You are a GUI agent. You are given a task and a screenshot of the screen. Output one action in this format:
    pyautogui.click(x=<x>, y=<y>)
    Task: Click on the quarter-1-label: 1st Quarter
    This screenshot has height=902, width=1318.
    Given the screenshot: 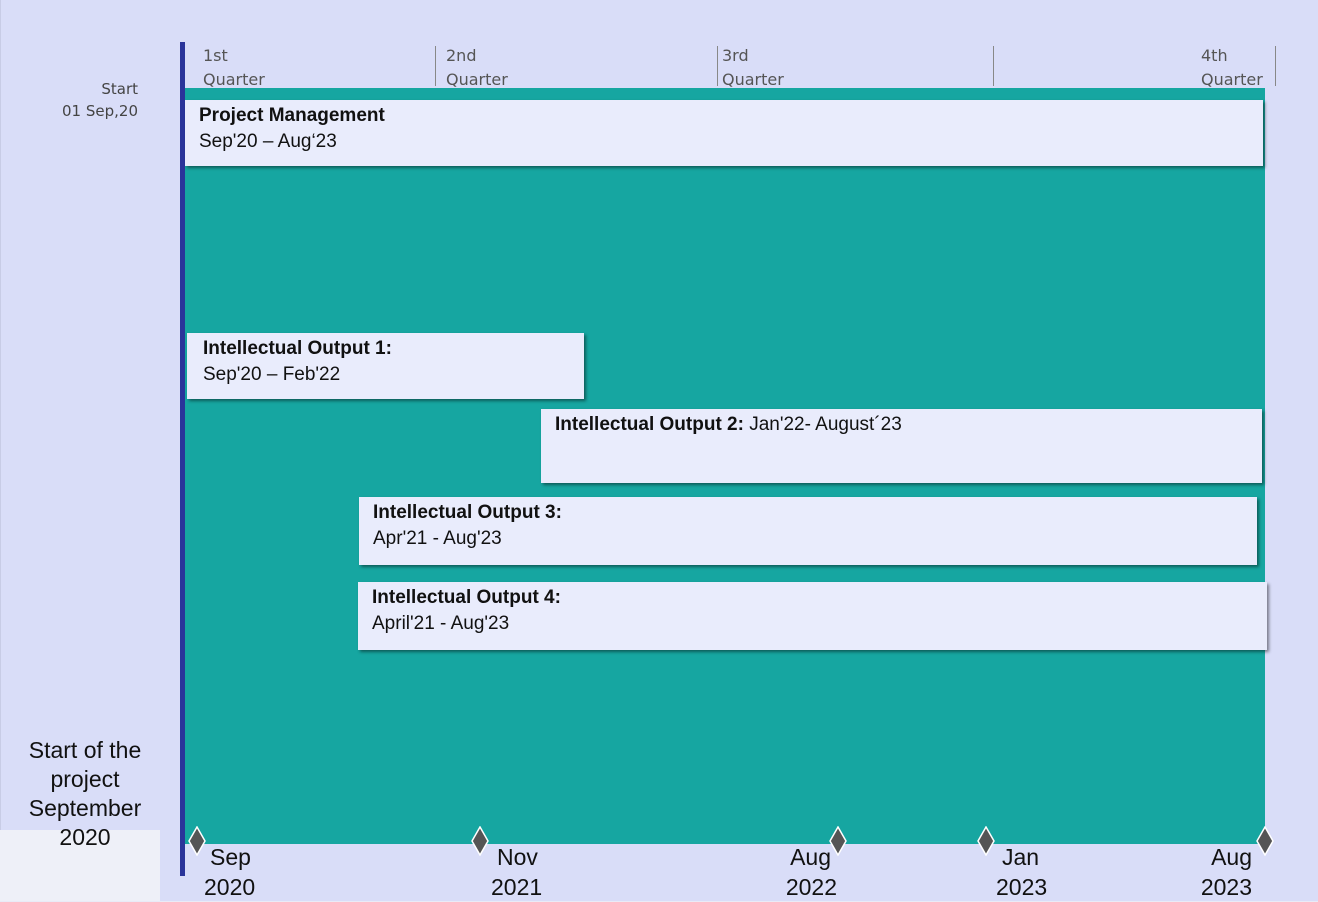 What is the action you would take?
    pyautogui.click(x=234, y=68)
    